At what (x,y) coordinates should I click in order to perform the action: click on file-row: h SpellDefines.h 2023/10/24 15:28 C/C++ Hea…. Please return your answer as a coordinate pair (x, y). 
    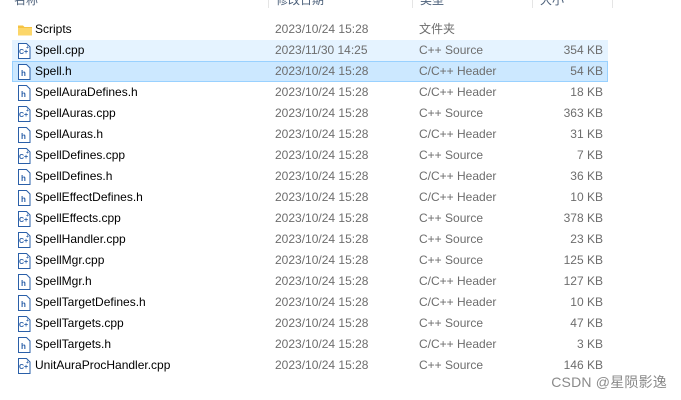
    Looking at the image, I should click on (310, 176).